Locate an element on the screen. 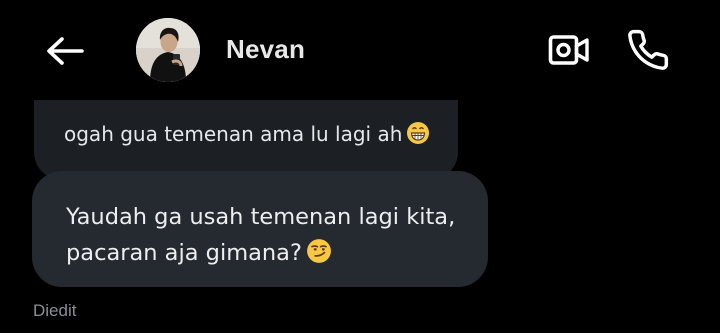 The width and height of the screenshot is (720, 333). avatar is located at coordinates (168, 50).